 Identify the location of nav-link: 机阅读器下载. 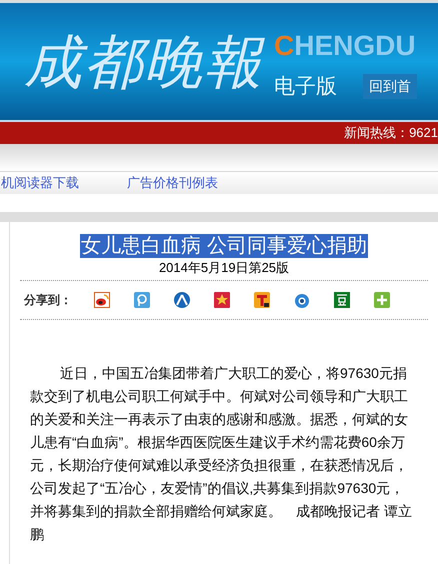
(40, 183).